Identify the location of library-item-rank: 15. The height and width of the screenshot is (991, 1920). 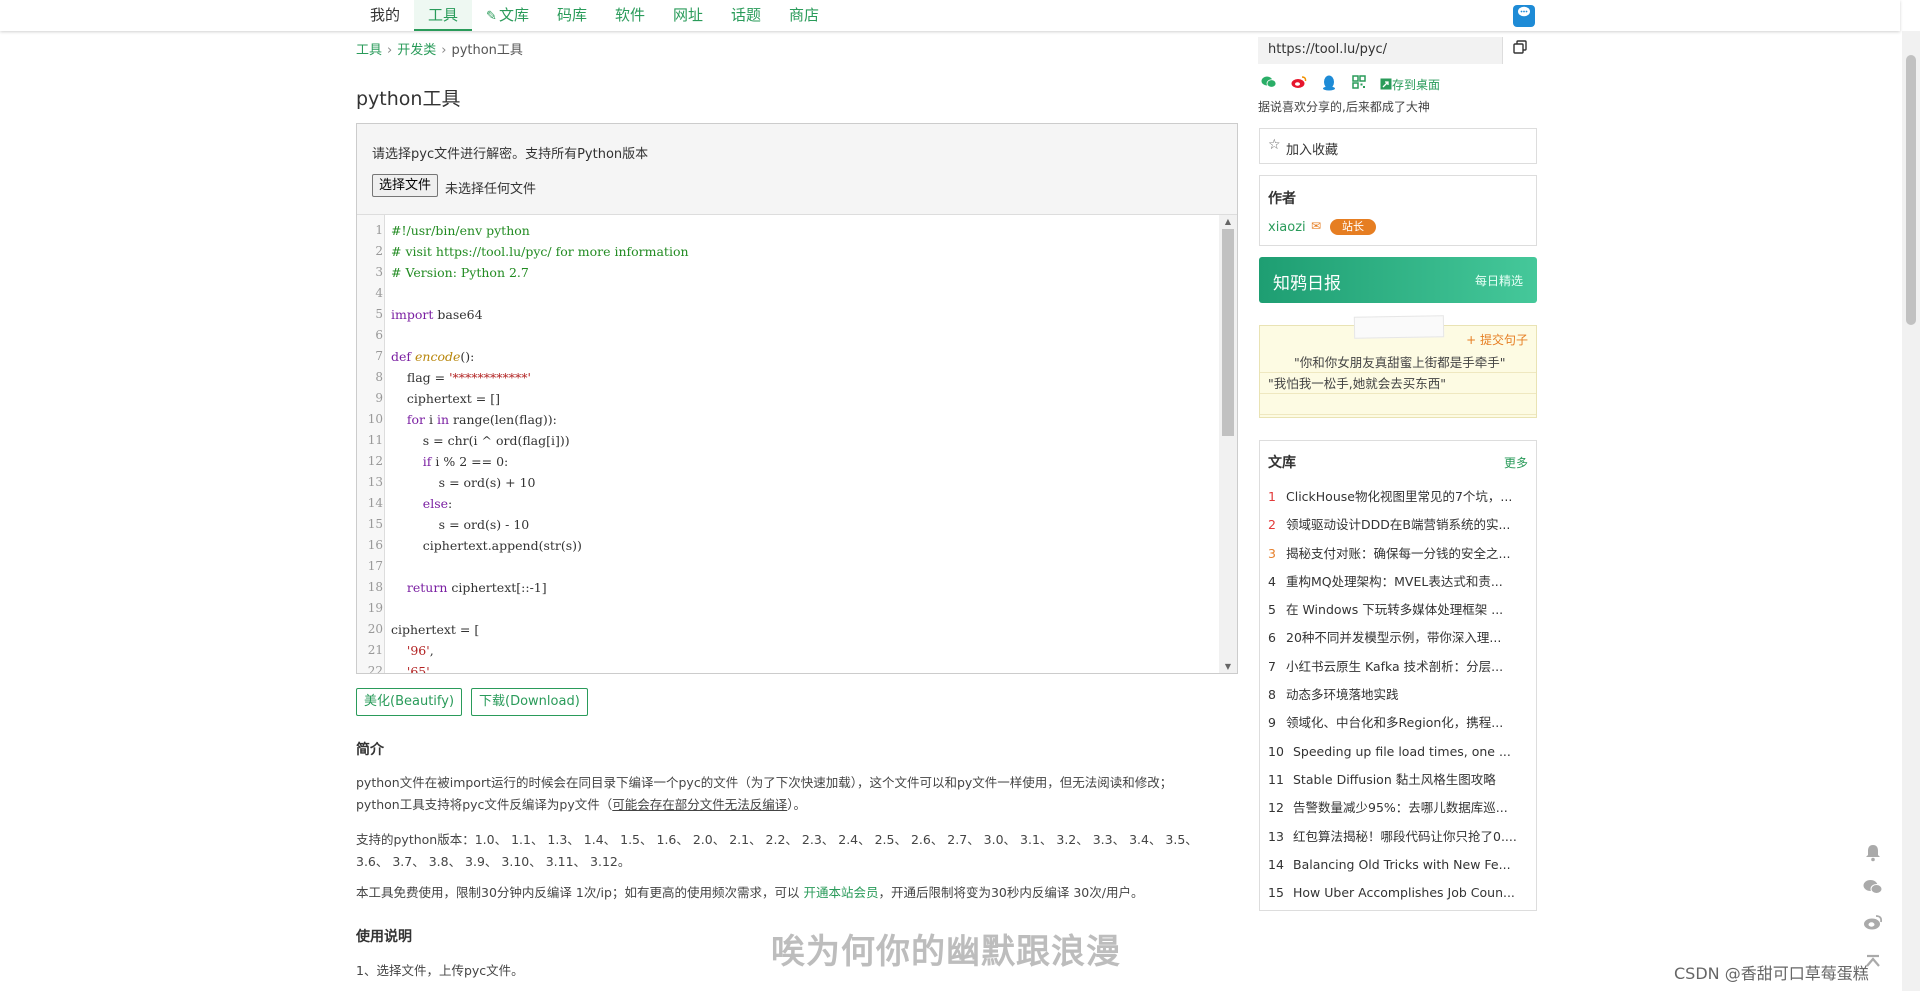
(1276, 893).